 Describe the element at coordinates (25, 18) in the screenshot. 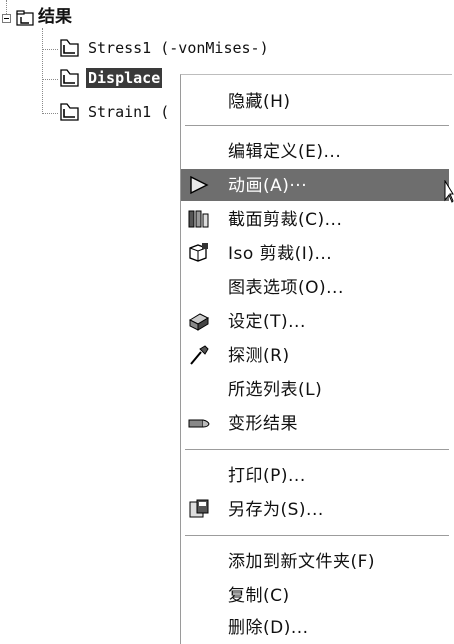

I see `results-folder-icon` at that location.